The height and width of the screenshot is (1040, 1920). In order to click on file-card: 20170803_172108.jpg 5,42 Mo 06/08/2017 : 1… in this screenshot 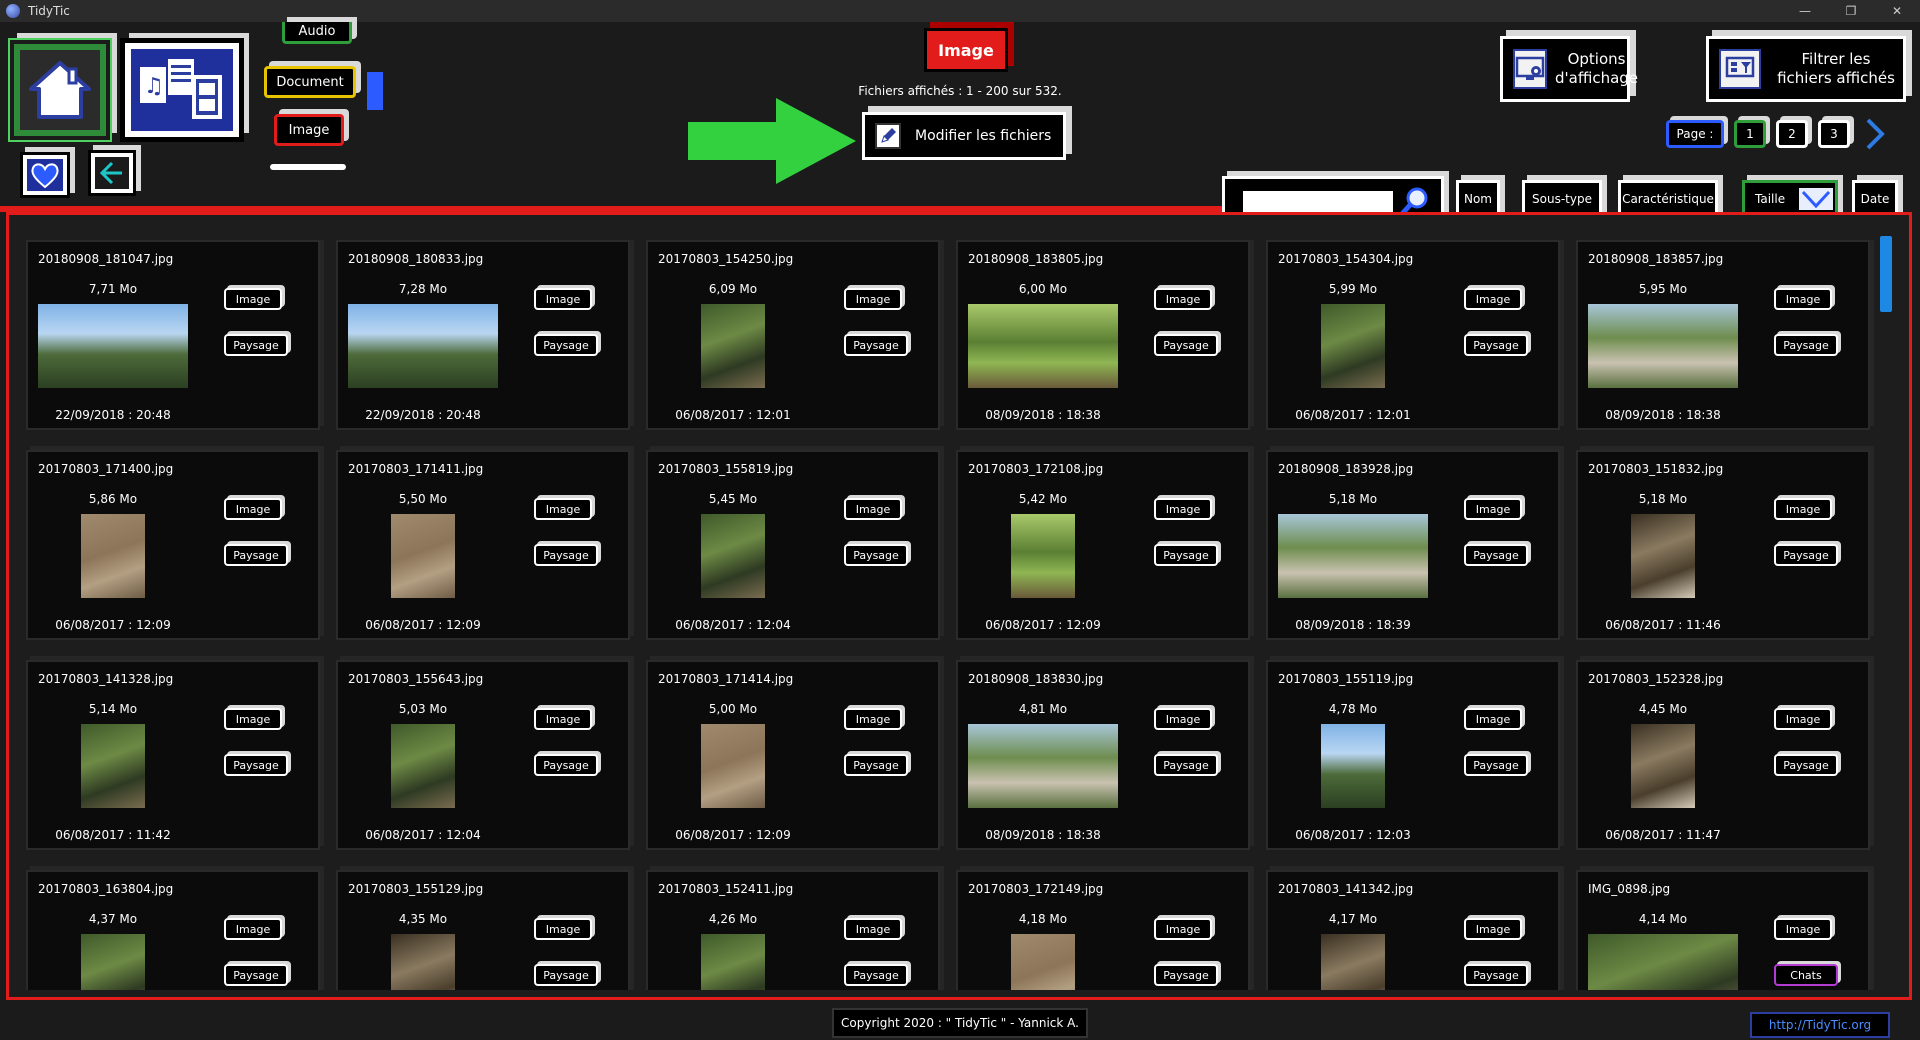, I will do `click(1103, 545)`.